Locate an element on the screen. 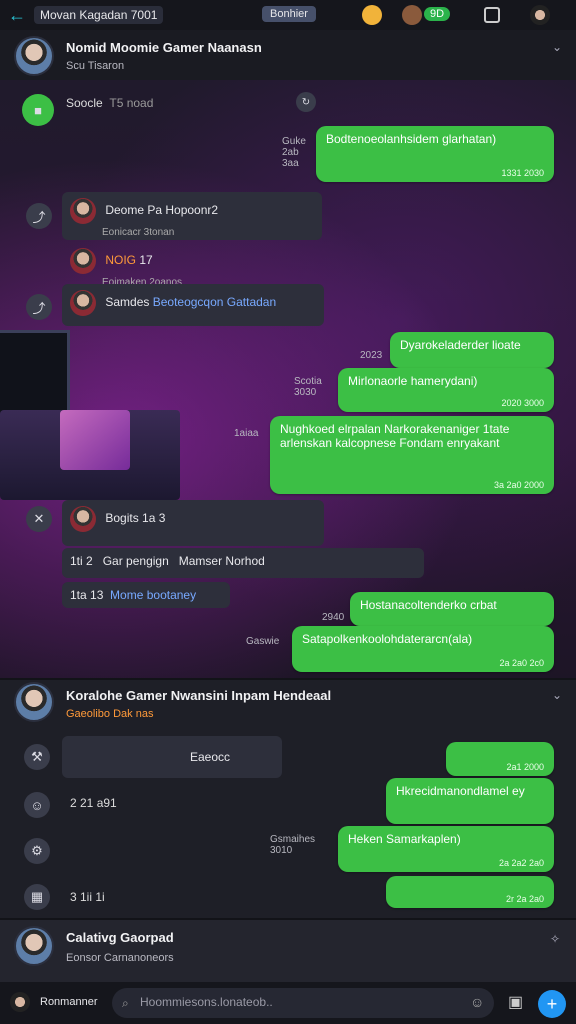 This screenshot has height=1024, width=576. pinned-label: Soocle T5 noad is located at coordinates (110, 103).